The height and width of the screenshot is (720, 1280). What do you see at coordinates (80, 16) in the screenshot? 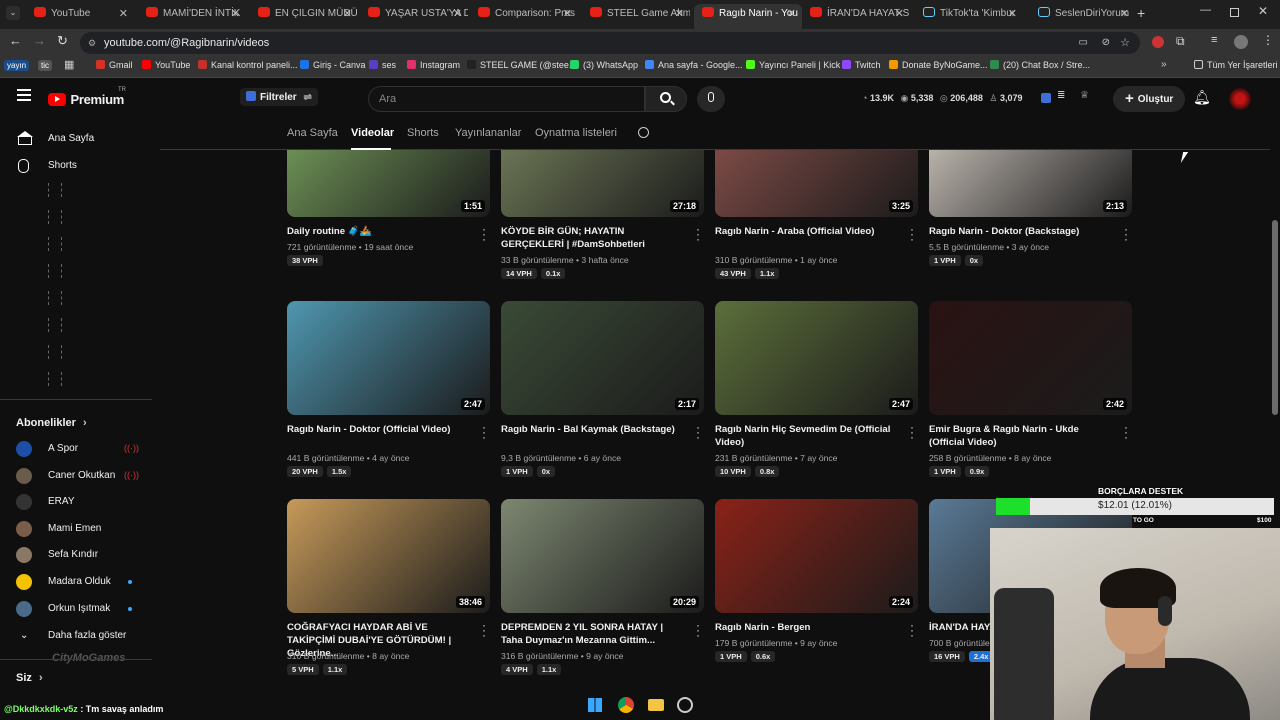
I see `browser-tab: YouTube ✕` at bounding box center [80, 16].